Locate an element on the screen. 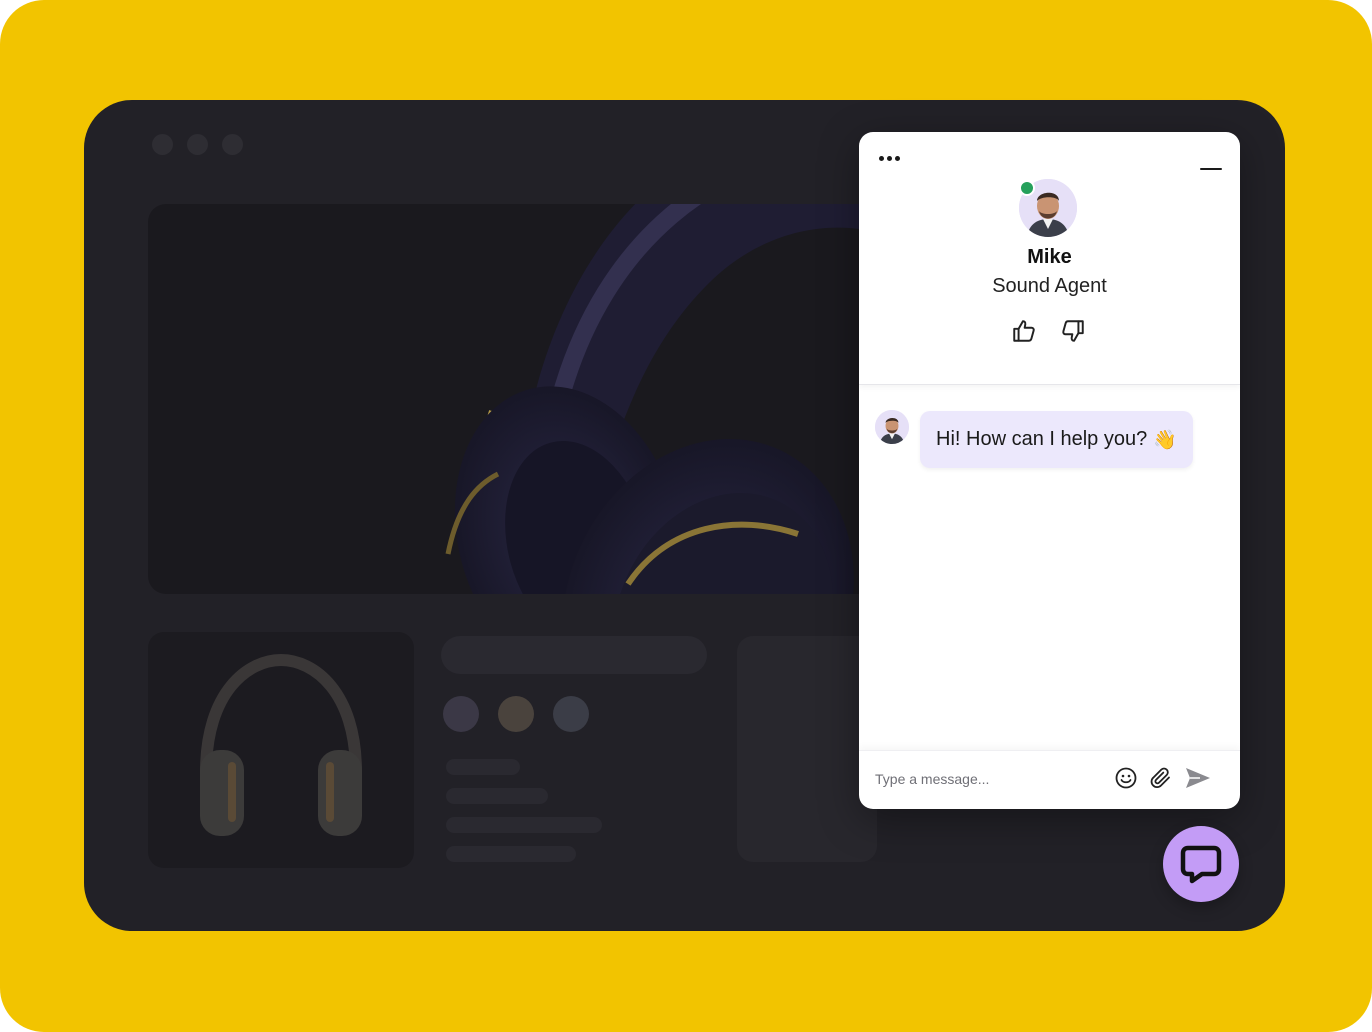 The width and height of the screenshot is (1372, 1032). window-controls is located at coordinates (197, 144).